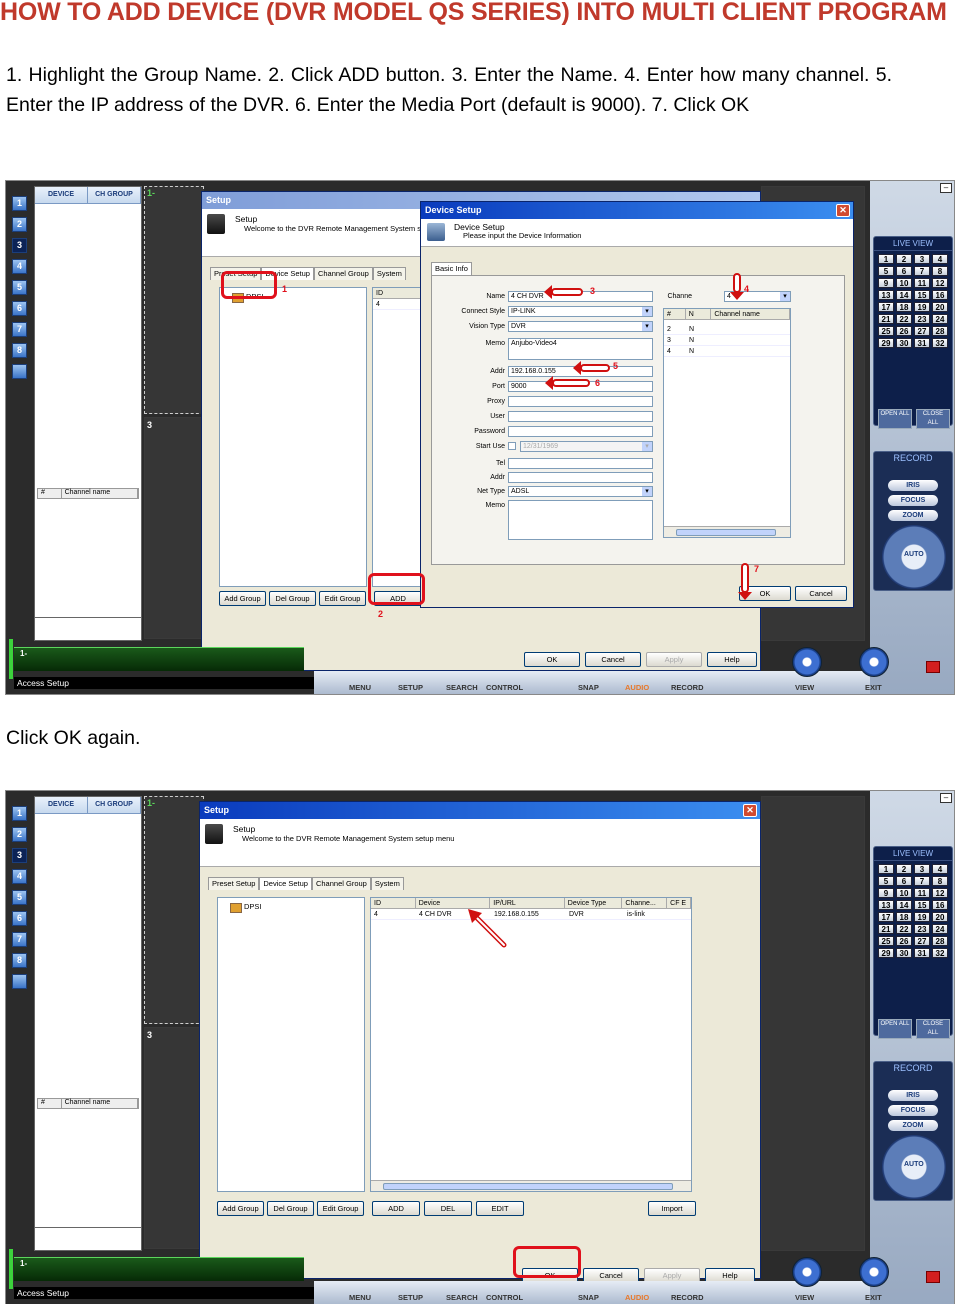  Describe the element at coordinates (531, 914) in the screenshot. I see `table-row: 4 4 CH DVR 192.168.0.155 DVR is-link` at that location.